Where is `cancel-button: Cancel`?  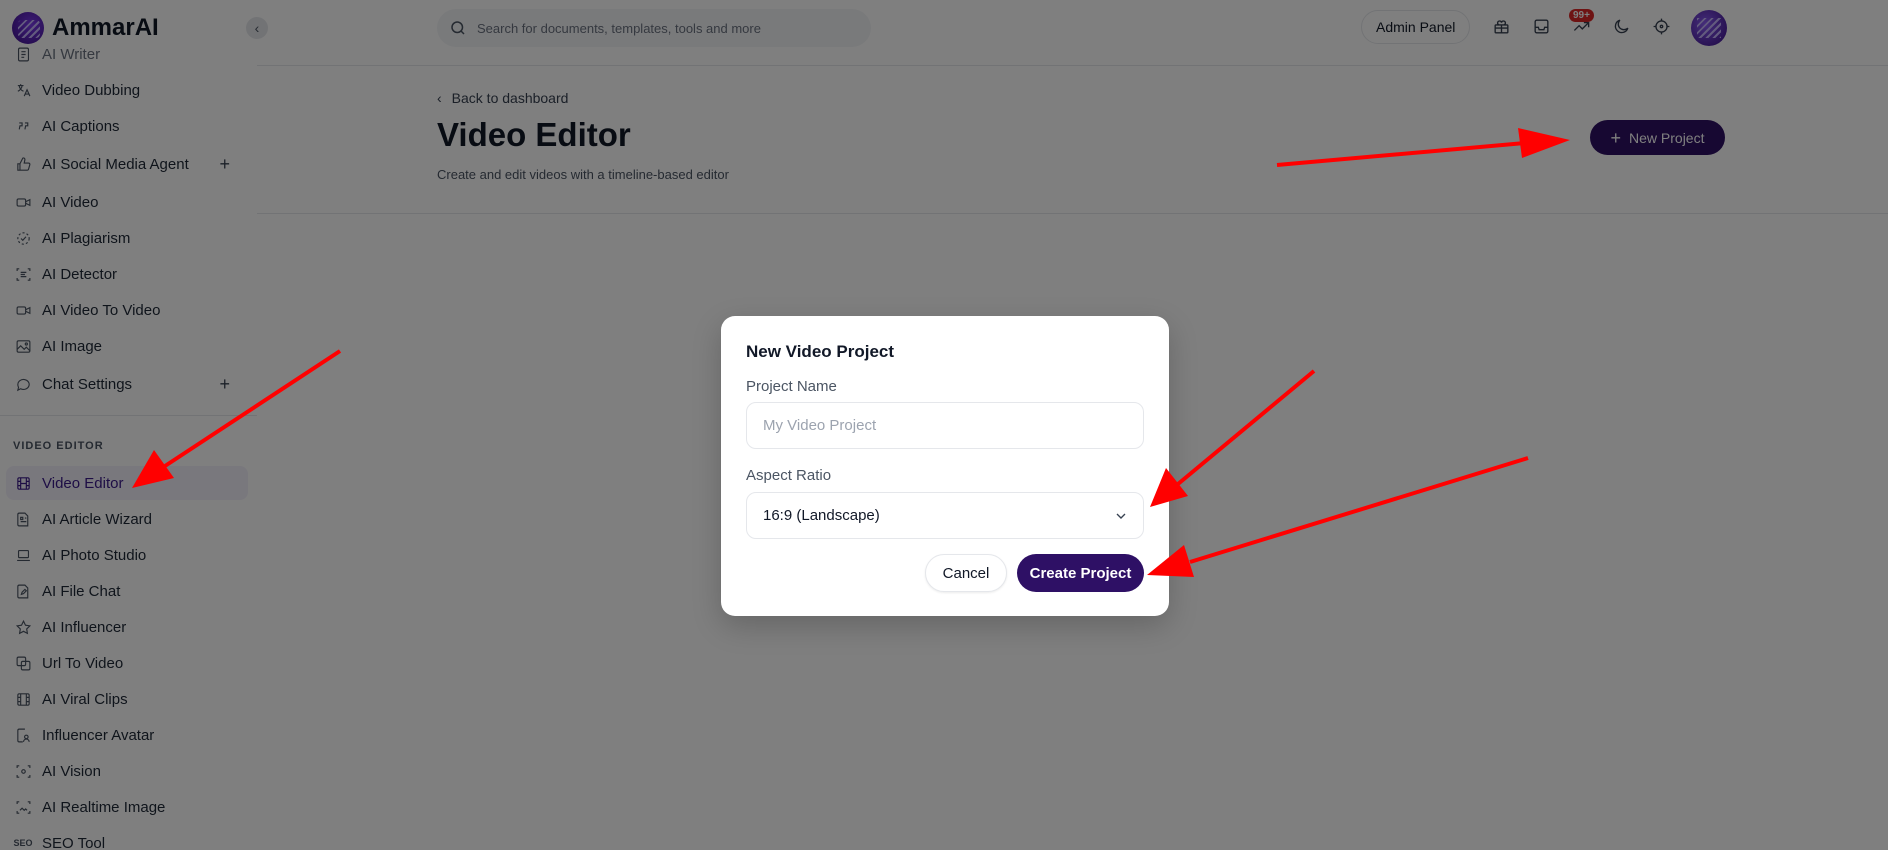 cancel-button: Cancel is located at coordinates (966, 573).